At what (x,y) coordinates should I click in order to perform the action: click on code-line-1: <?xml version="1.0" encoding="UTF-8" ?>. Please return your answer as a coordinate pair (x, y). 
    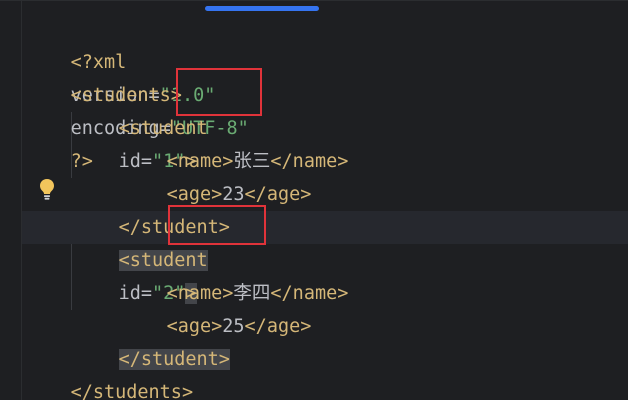
    Looking at the image, I should click on (137, 92).